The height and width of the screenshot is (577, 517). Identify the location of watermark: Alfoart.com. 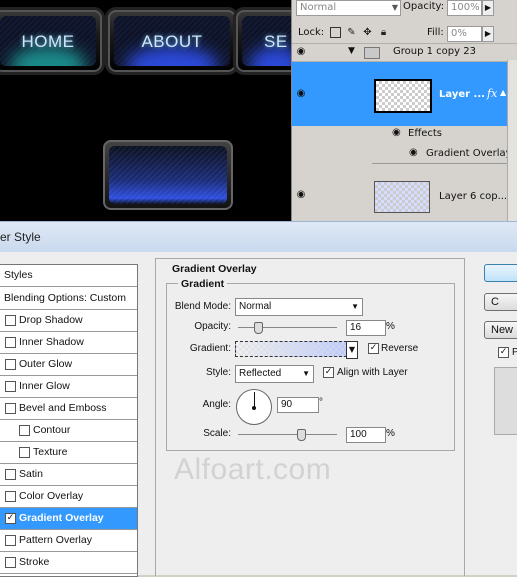
(253, 469).